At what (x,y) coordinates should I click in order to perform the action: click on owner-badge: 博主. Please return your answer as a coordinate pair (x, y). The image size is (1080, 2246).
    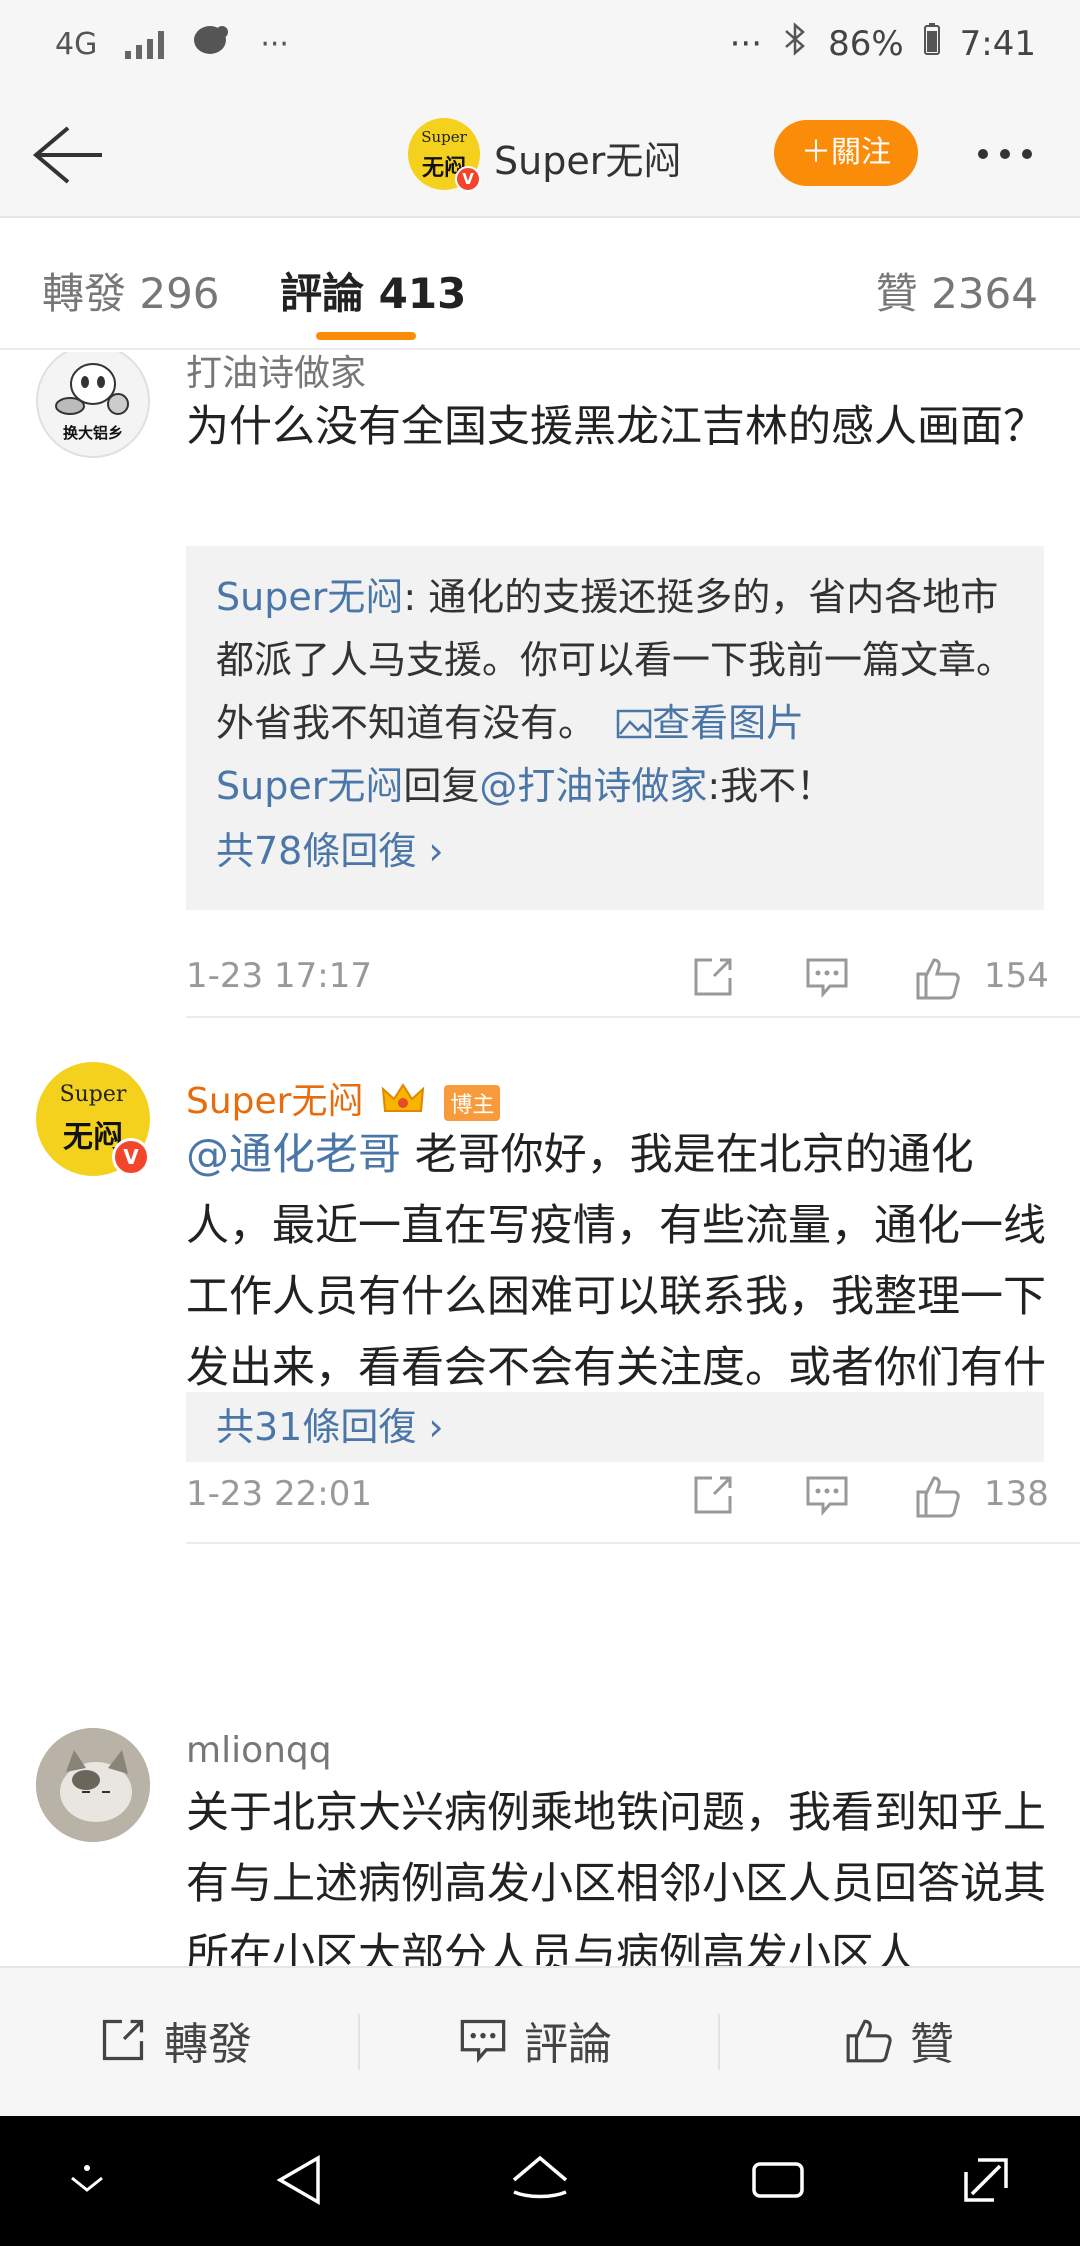
    Looking at the image, I should click on (472, 1103).